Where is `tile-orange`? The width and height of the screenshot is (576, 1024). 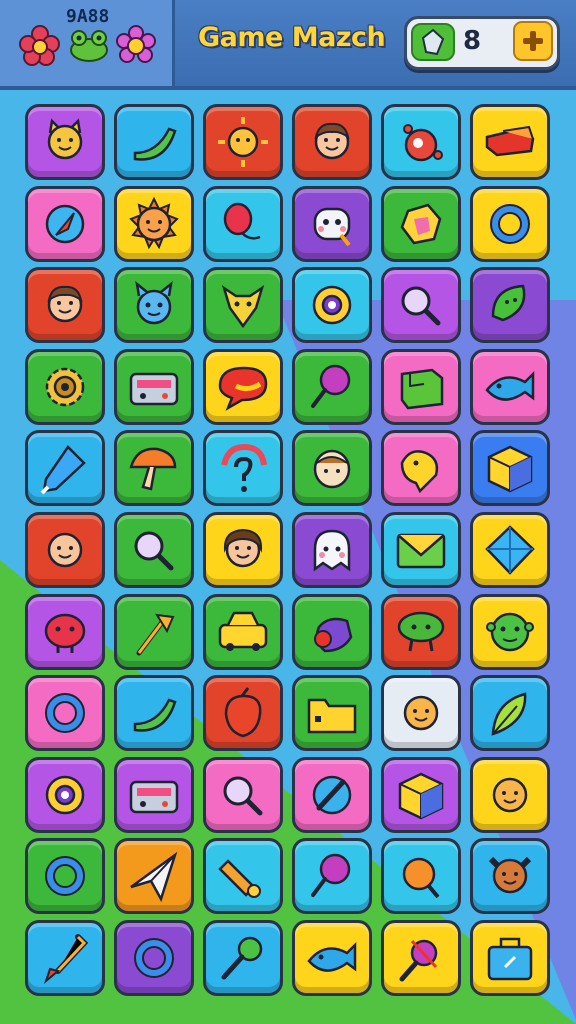
tile-orange is located at coordinates (421, 876).